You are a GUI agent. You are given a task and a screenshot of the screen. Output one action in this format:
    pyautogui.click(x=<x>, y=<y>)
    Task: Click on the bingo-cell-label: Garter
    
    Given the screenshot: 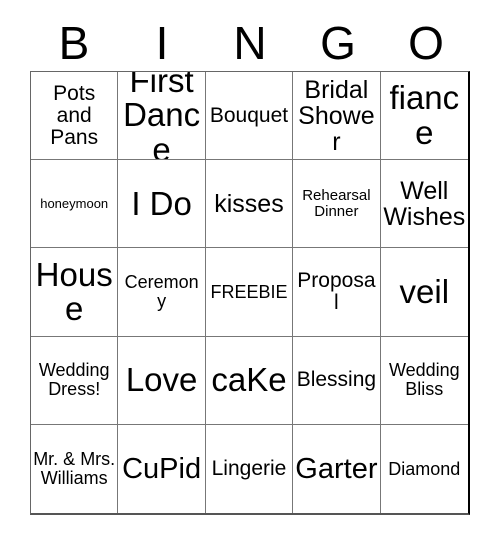 What is the action you would take?
    pyautogui.click(x=336, y=468)
    